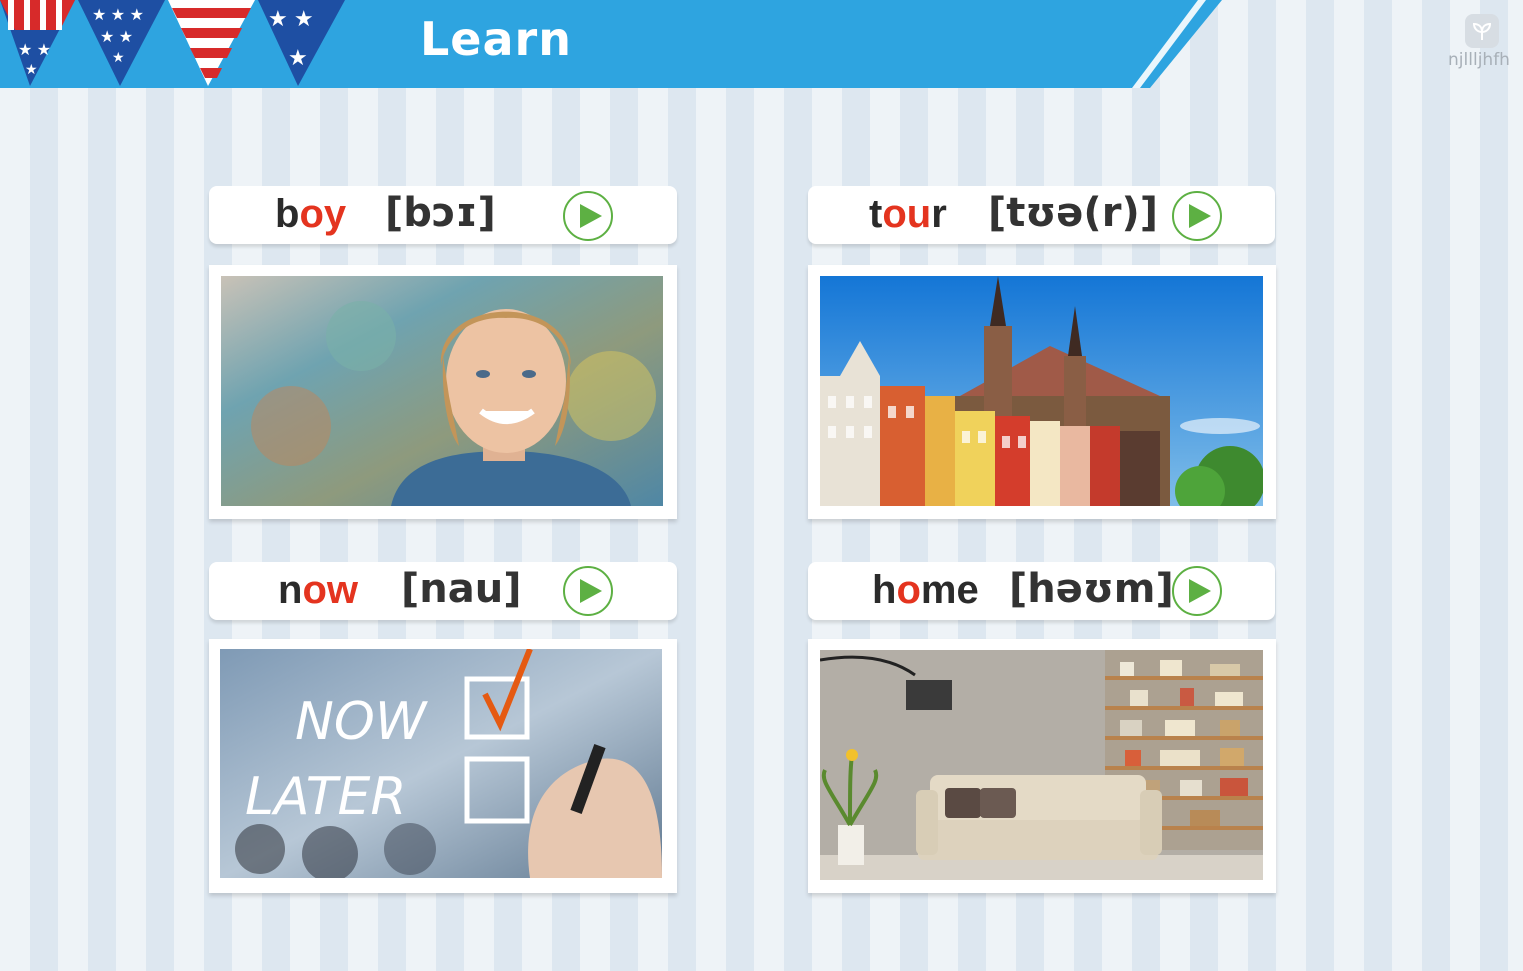  Describe the element at coordinates (1091, 589) in the screenshot. I see `phonetic-label: [həʊm]` at that location.